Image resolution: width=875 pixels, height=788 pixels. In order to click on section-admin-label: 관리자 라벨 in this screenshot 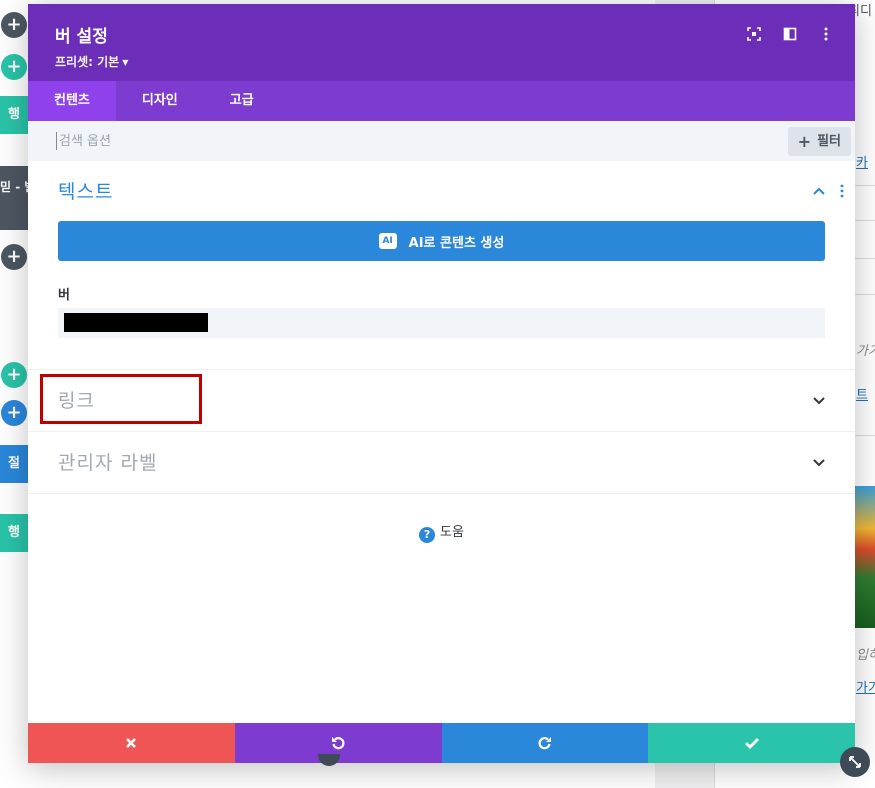, I will do `click(441, 463)`.